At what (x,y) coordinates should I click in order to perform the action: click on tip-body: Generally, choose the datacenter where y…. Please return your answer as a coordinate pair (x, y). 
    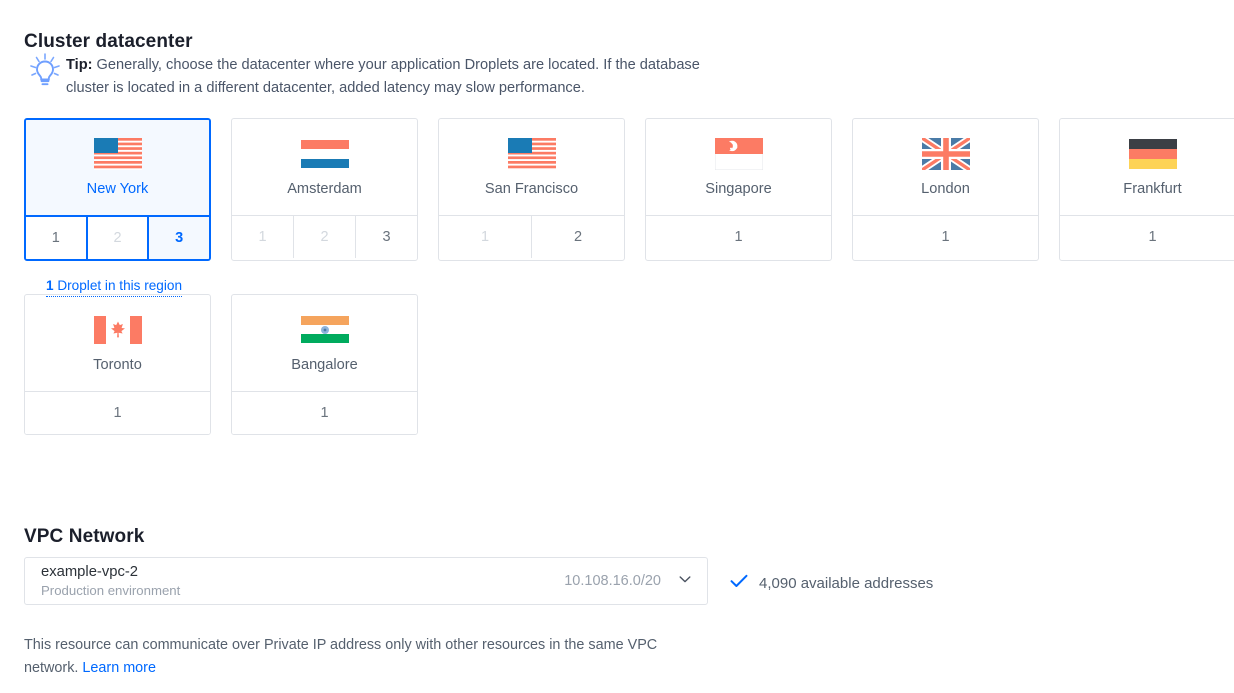
    Looking at the image, I should click on (383, 76).